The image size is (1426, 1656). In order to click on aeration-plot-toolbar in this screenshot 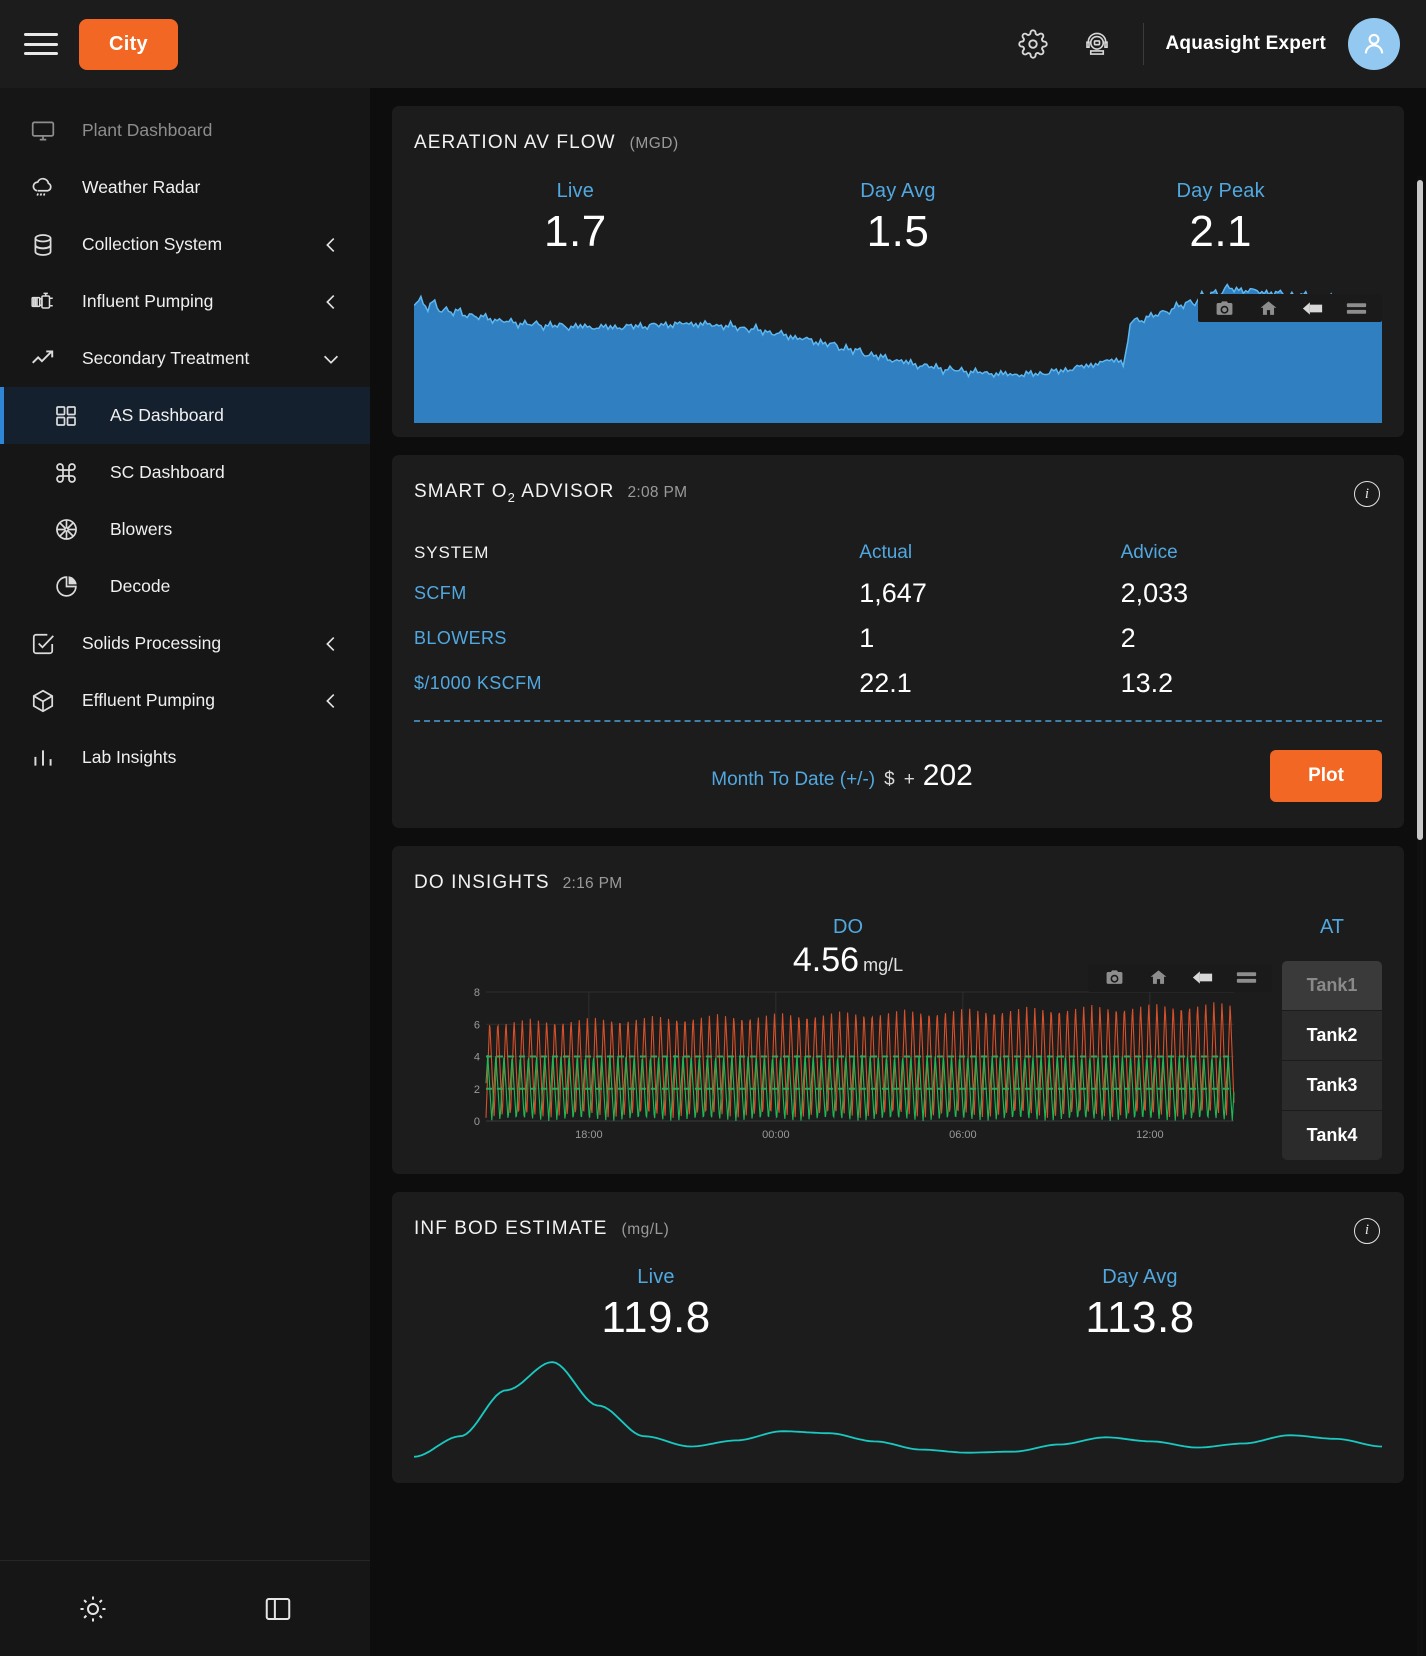, I will do `click(1290, 308)`.